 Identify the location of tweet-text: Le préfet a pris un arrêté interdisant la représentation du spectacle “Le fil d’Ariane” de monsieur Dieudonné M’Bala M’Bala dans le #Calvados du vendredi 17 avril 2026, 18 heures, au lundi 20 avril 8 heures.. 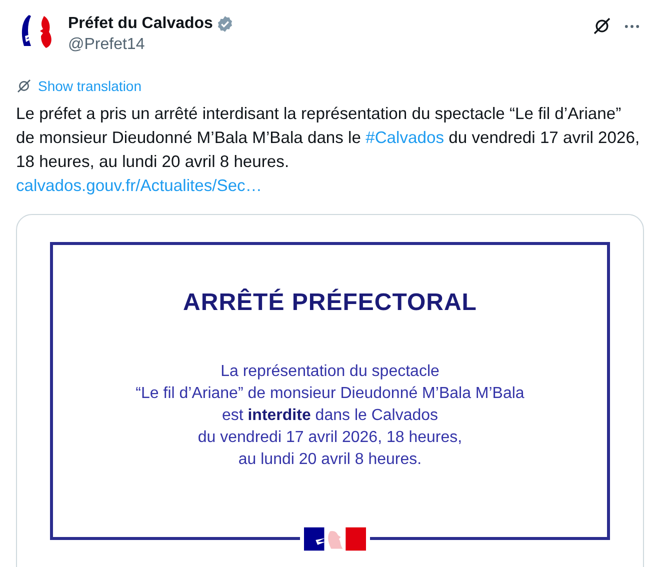
(328, 138).